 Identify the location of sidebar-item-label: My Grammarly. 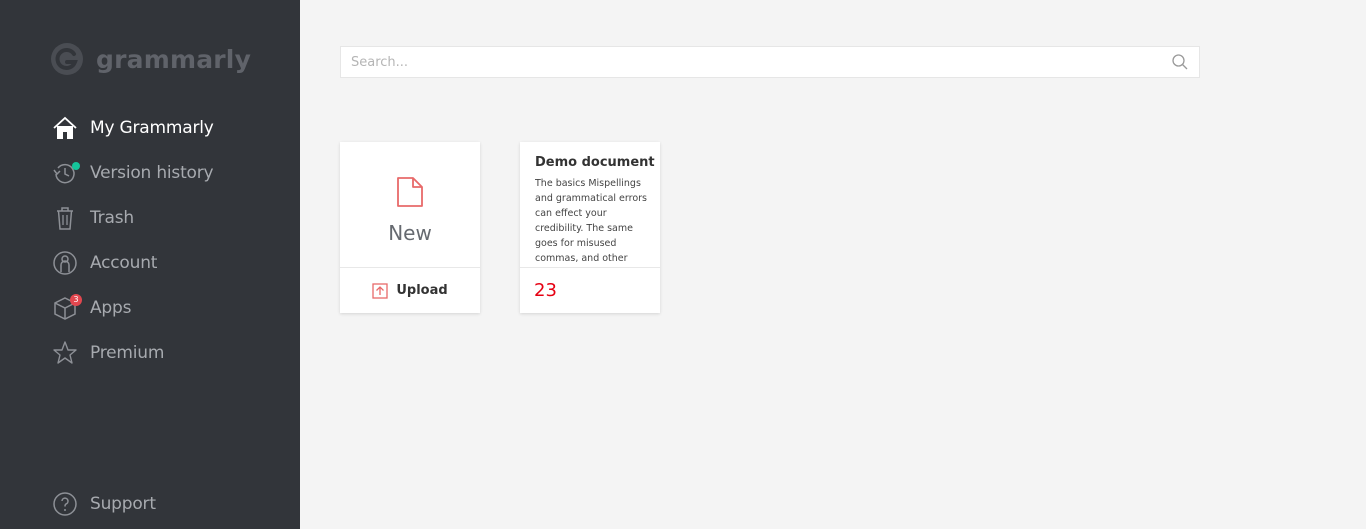
(152, 127).